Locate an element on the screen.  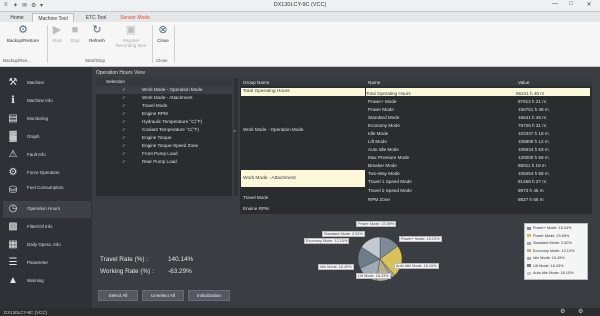
sidebar-item-monitoring: ▤ Monitoring is located at coordinates (47, 119).